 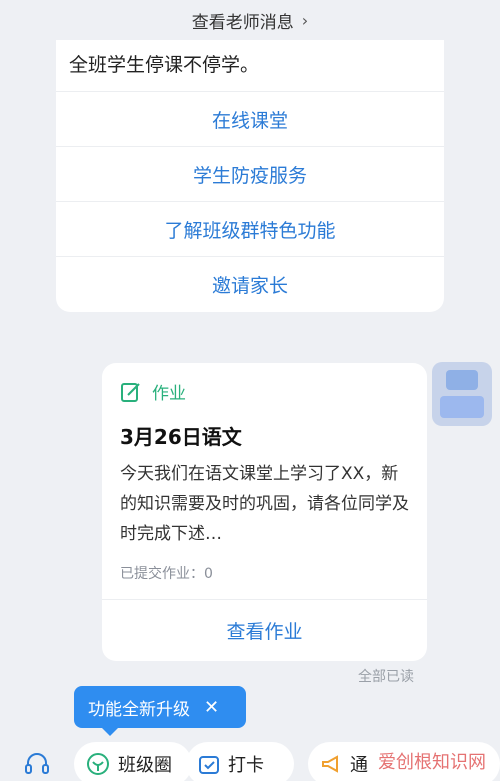 What do you see at coordinates (250, 66) in the screenshot?
I see `menu-card-intro: 全班学生停课不停学。` at bounding box center [250, 66].